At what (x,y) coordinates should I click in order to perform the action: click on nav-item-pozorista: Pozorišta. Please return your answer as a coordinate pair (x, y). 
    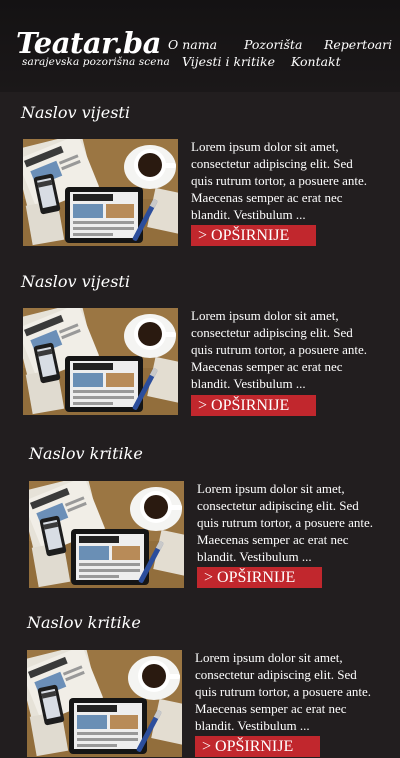
    Looking at the image, I should click on (273, 44).